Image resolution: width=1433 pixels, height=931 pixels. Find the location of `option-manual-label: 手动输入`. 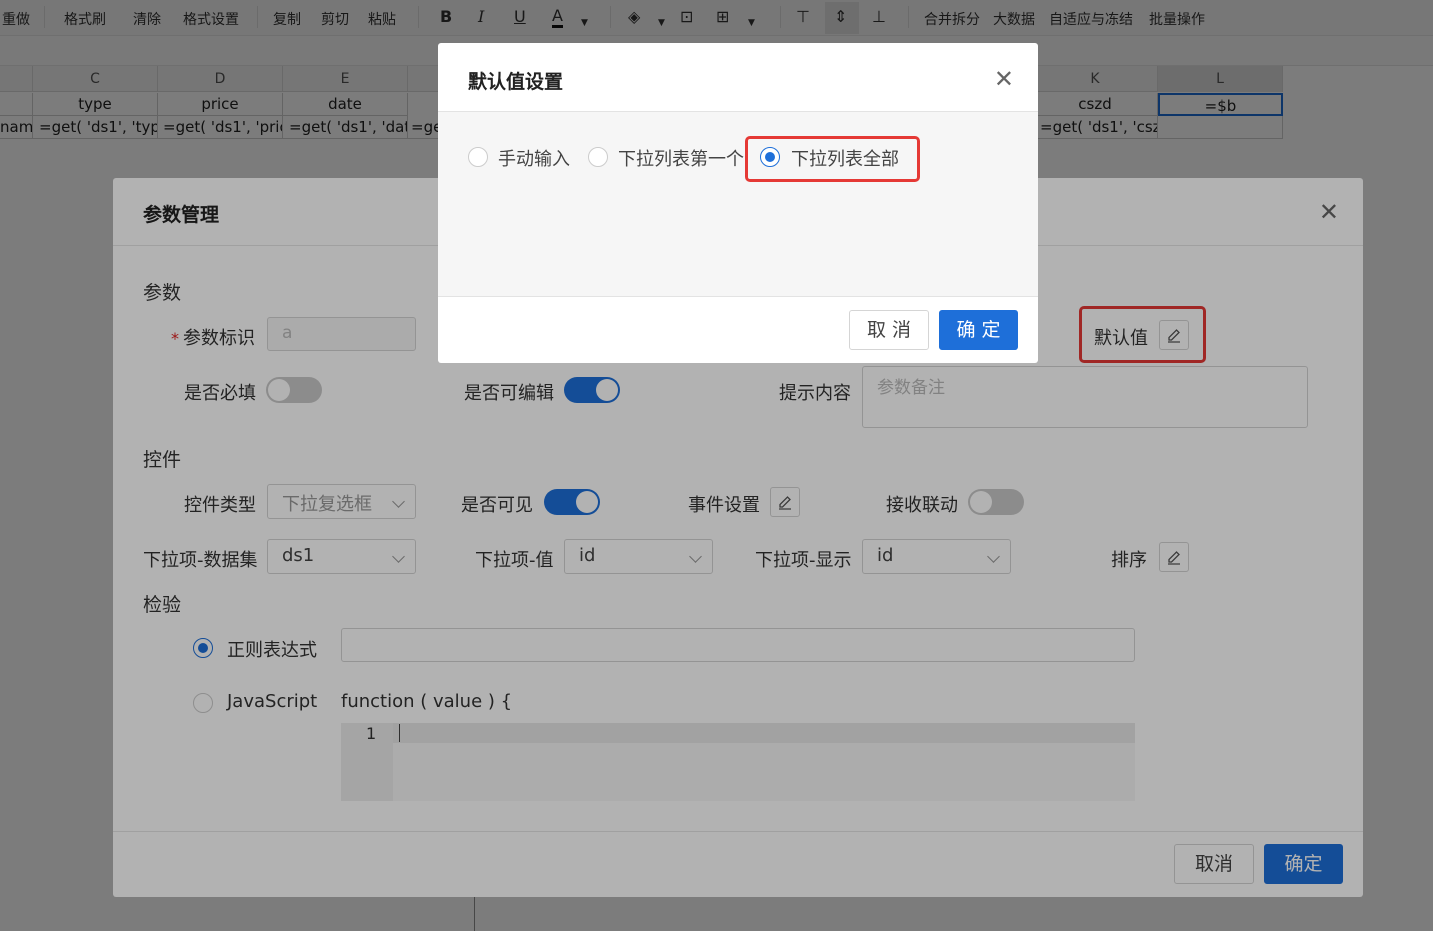

option-manual-label: 手动输入 is located at coordinates (534, 158).